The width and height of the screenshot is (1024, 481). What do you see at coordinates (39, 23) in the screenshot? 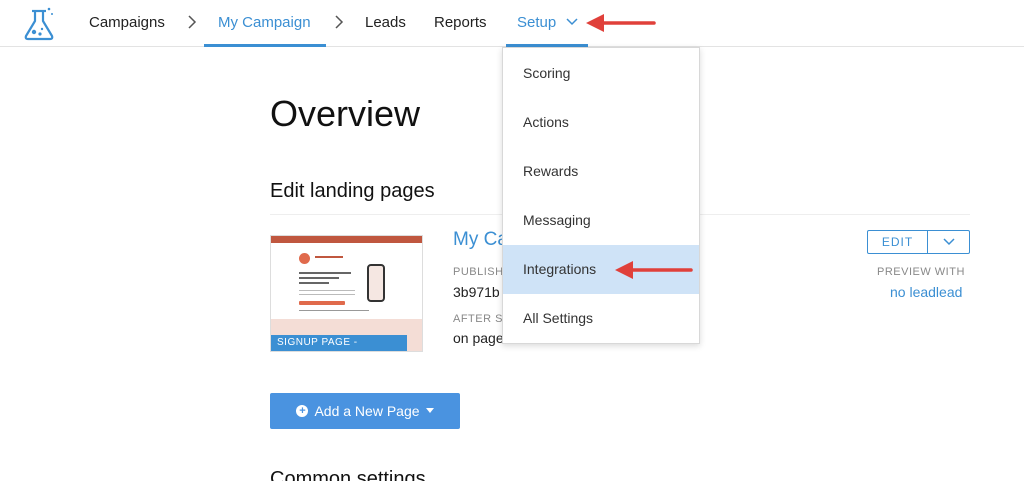
I see `flask-logo-icon` at bounding box center [39, 23].